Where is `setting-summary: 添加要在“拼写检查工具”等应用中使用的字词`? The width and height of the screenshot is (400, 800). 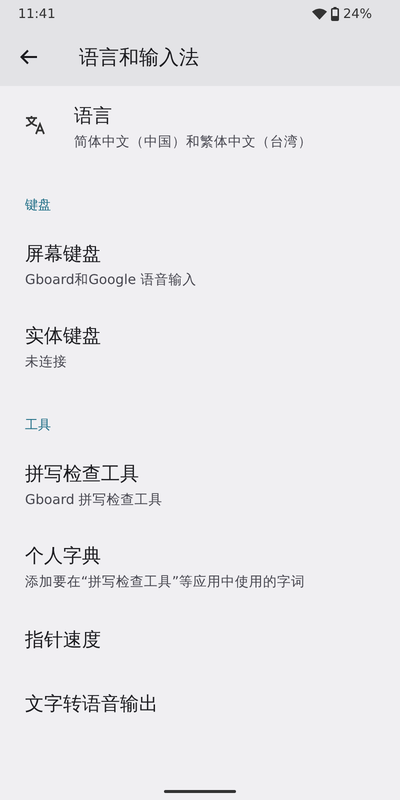
setting-summary: 添加要在“拼写检查工具”等应用中使用的字词 is located at coordinates (165, 582).